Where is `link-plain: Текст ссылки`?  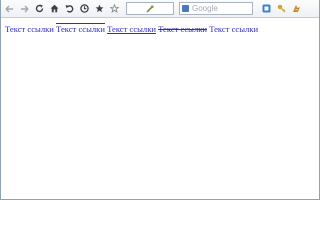
link-plain: Текст ссылки is located at coordinates (29, 29).